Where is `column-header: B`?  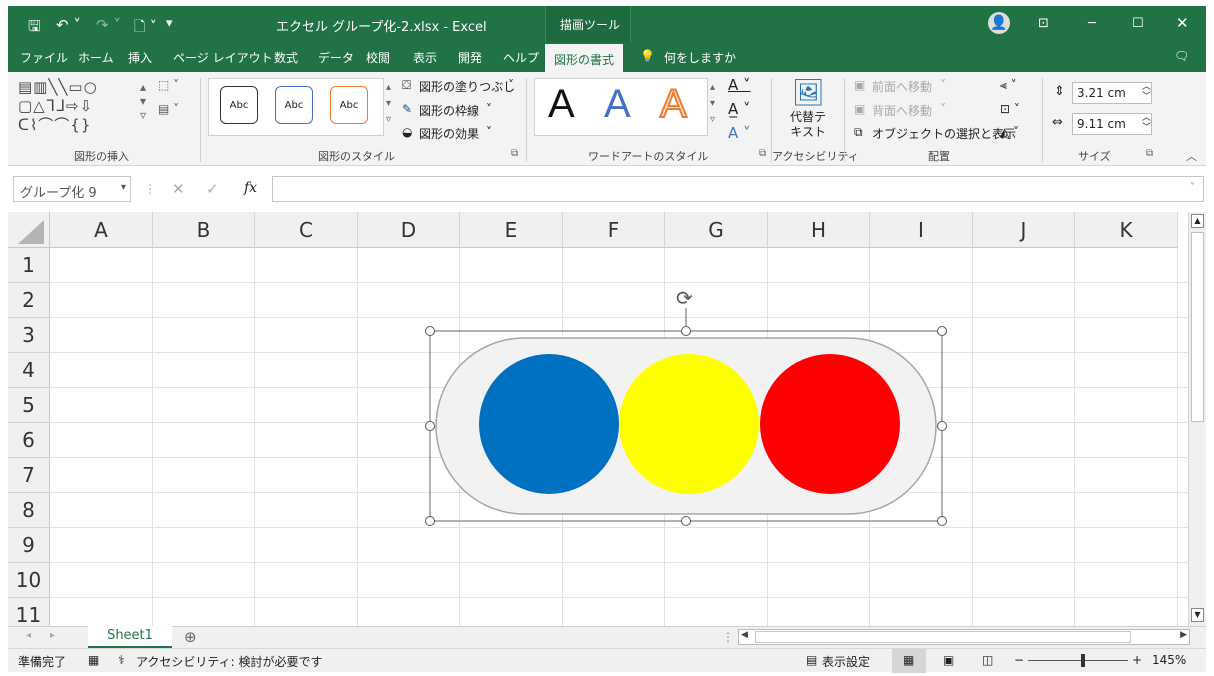
column-header: B is located at coordinates (204, 230).